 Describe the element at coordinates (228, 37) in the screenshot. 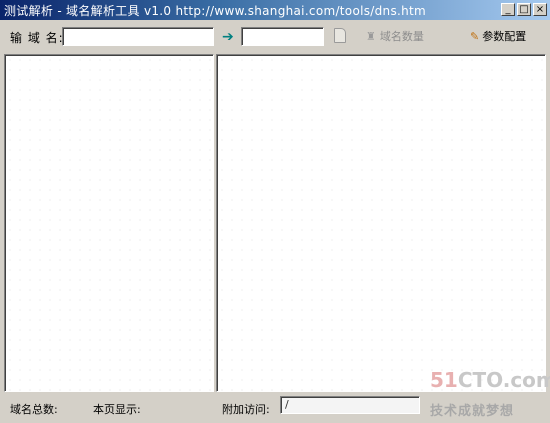

I see `arrow-right-icon: ➔` at that location.